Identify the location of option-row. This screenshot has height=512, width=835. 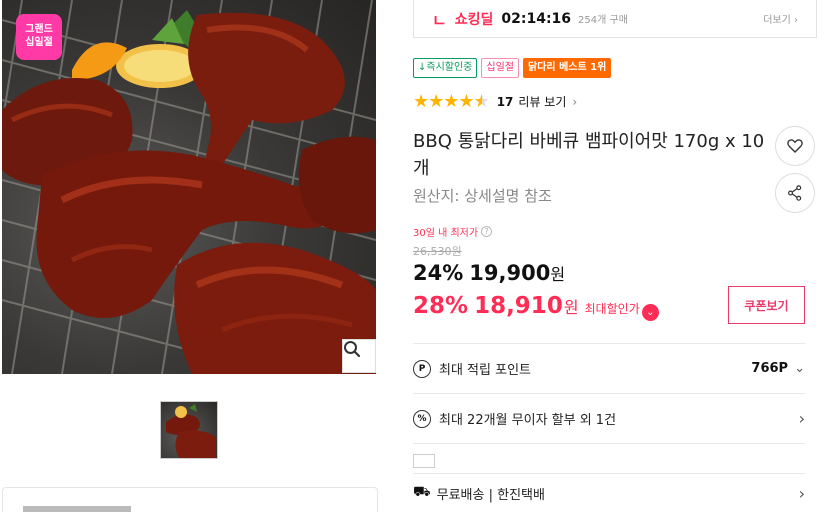
(609, 458).